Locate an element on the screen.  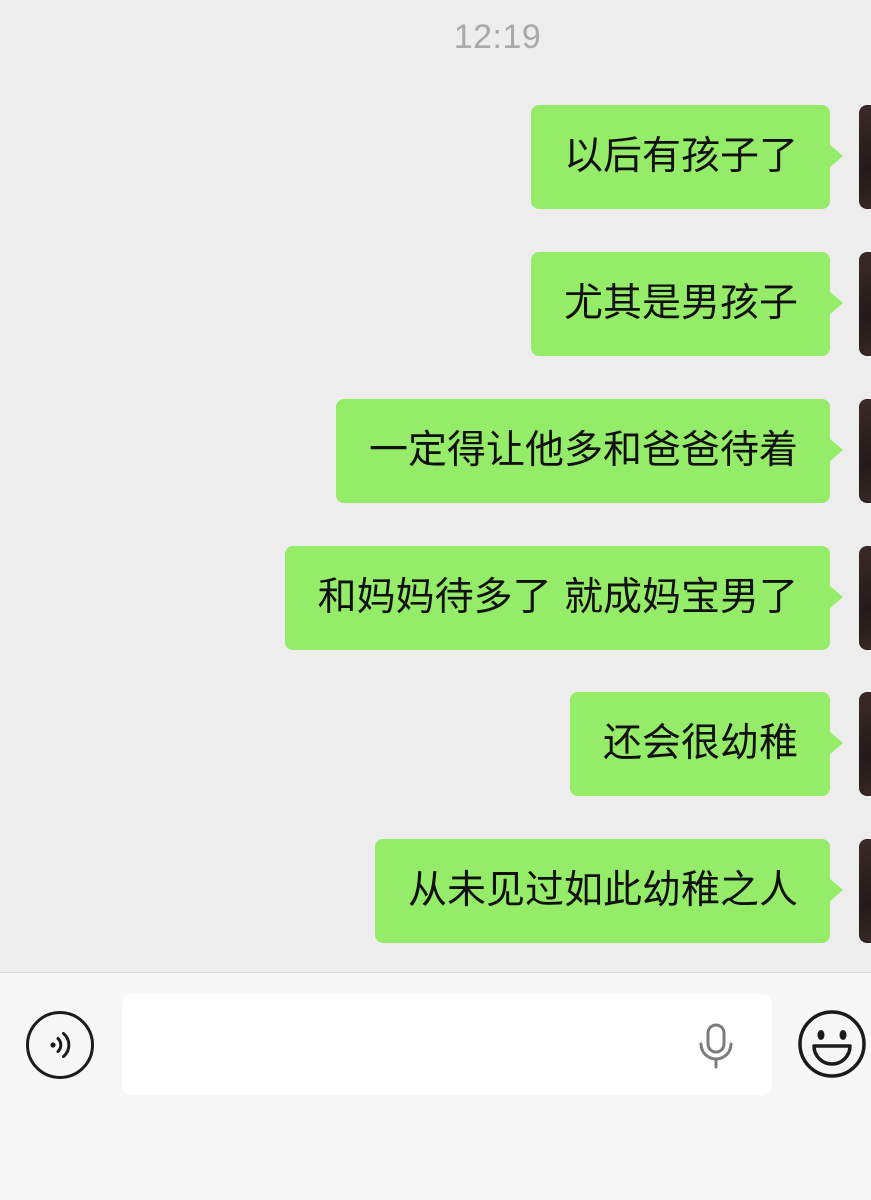
sent-message-bubble: 以后有孩子了 is located at coordinates (687, 157).